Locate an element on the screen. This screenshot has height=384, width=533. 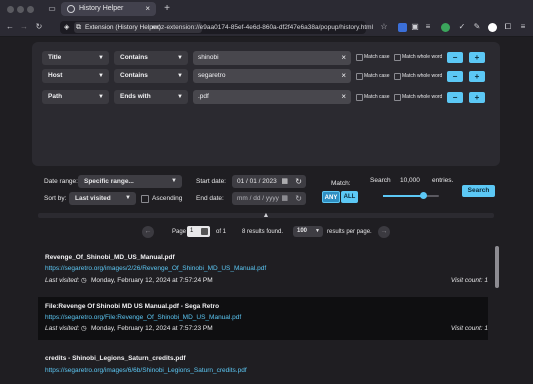
filter-op-select: Ends with ▼ is located at coordinates (151, 97).